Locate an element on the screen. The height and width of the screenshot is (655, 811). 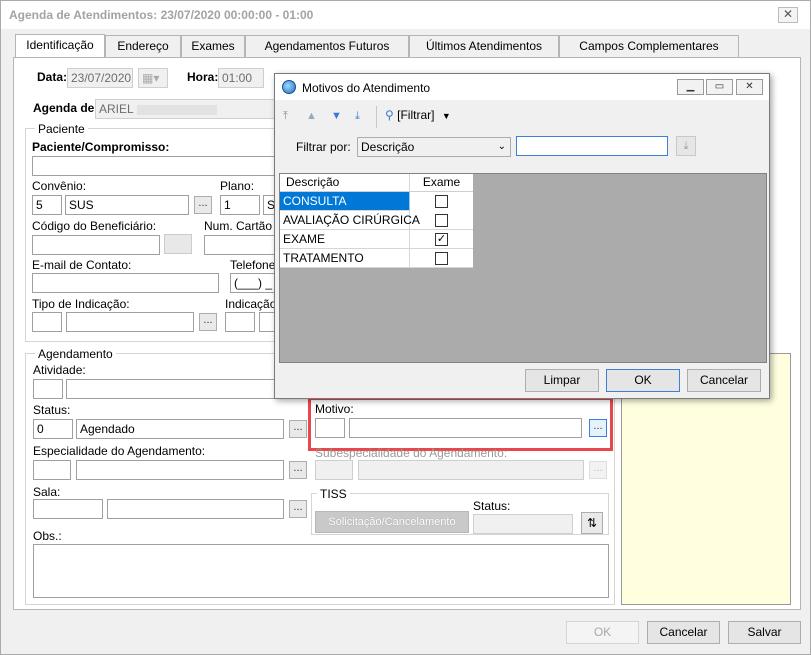
move-up-icon: ▲ is located at coordinates (311, 116).